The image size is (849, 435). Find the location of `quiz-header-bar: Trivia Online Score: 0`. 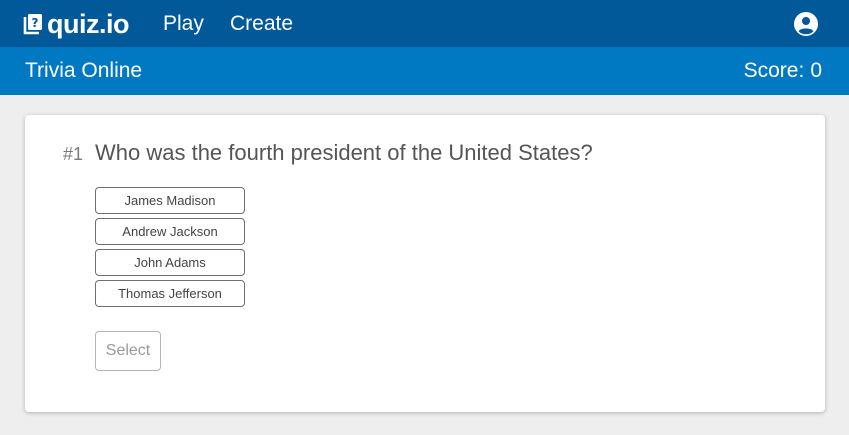

quiz-header-bar: Trivia Online Score: 0 is located at coordinates (424, 71).